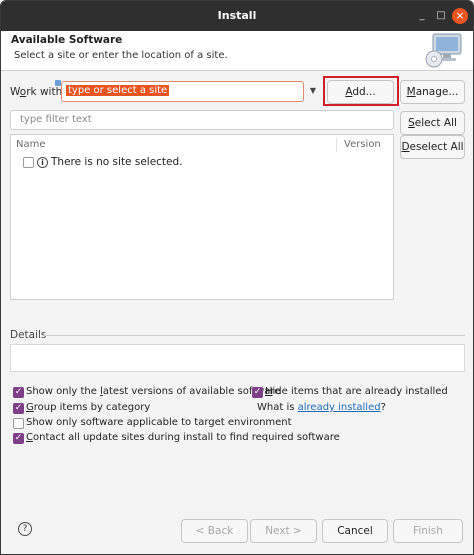 The height and width of the screenshot is (555, 474). What do you see at coordinates (460, 16) in the screenshot?
I see `close-icon: ×` at bounding box center [460, 16].